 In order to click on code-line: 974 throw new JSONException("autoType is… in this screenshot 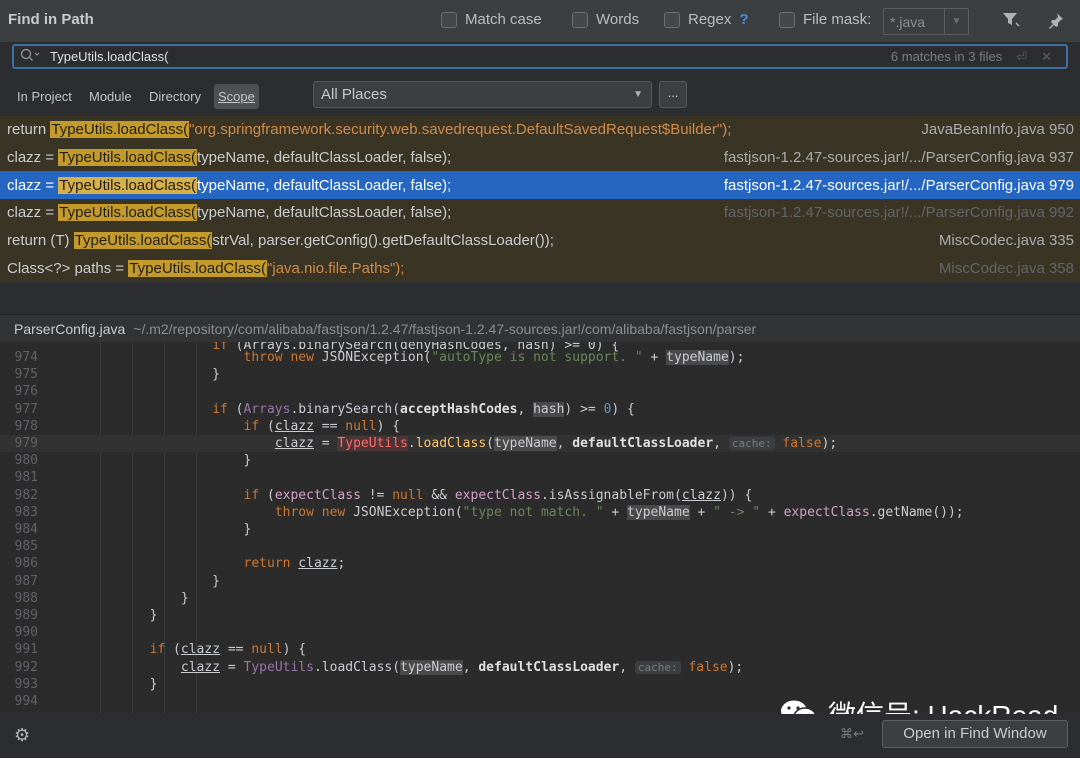, I will do `click(540, 357)`.